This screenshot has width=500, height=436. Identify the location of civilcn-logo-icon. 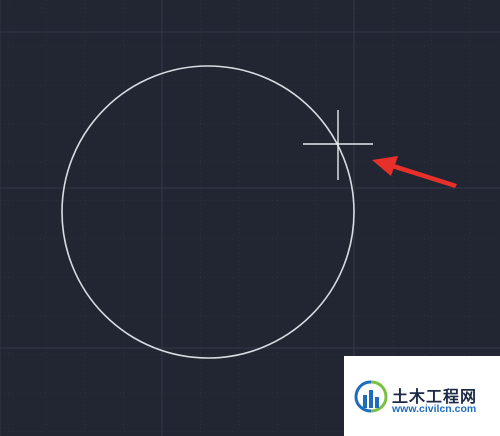
(371, 396).